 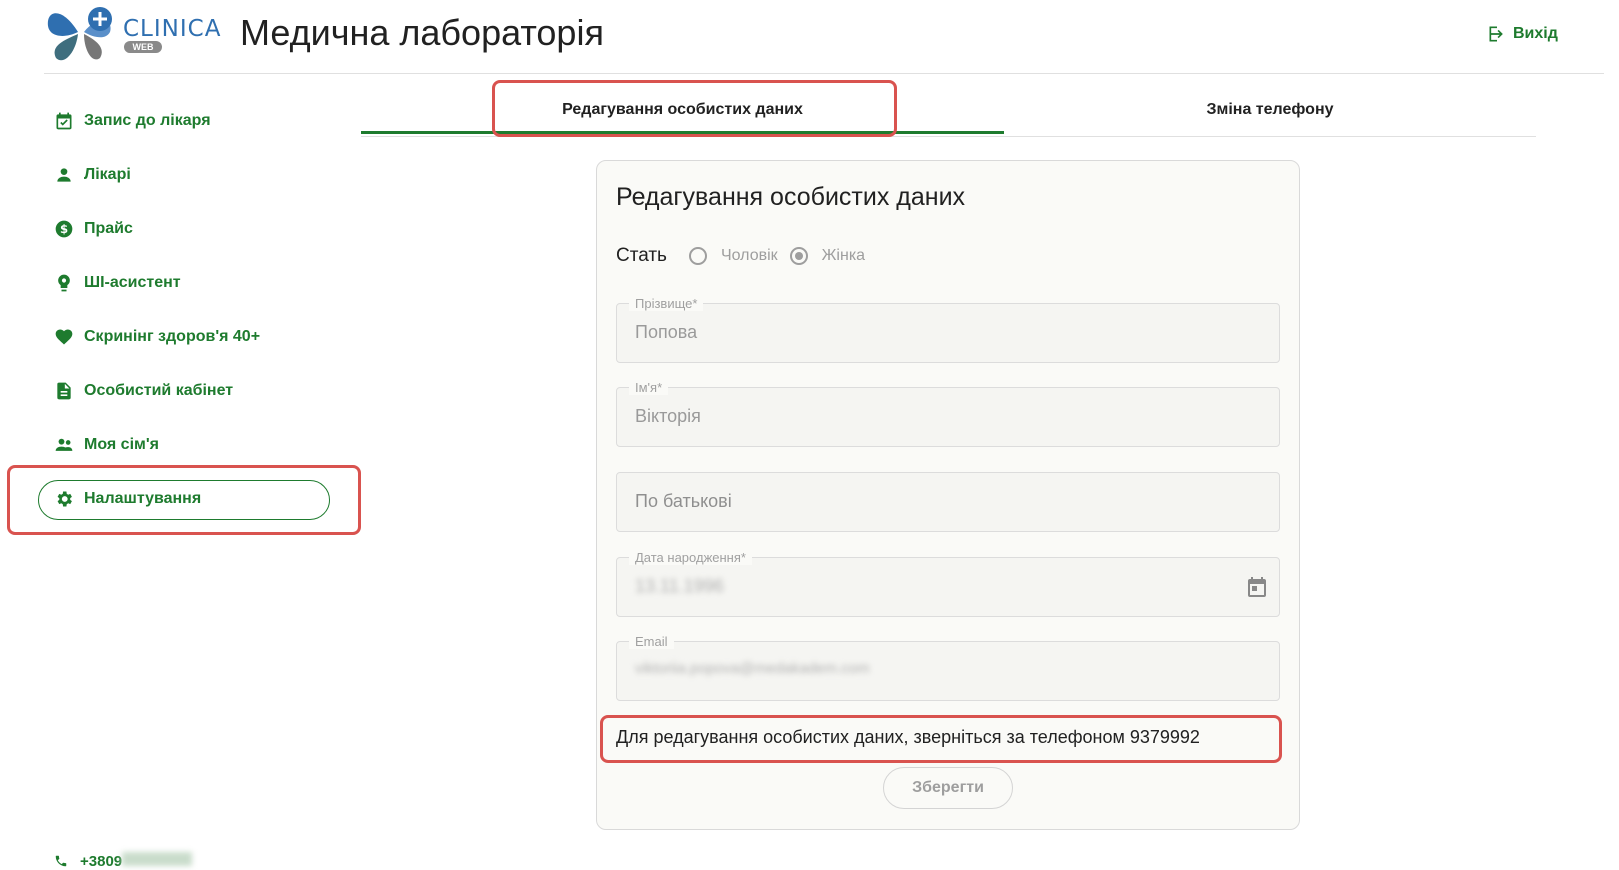 I want to click on people-icon, so click(x=64, y=444).